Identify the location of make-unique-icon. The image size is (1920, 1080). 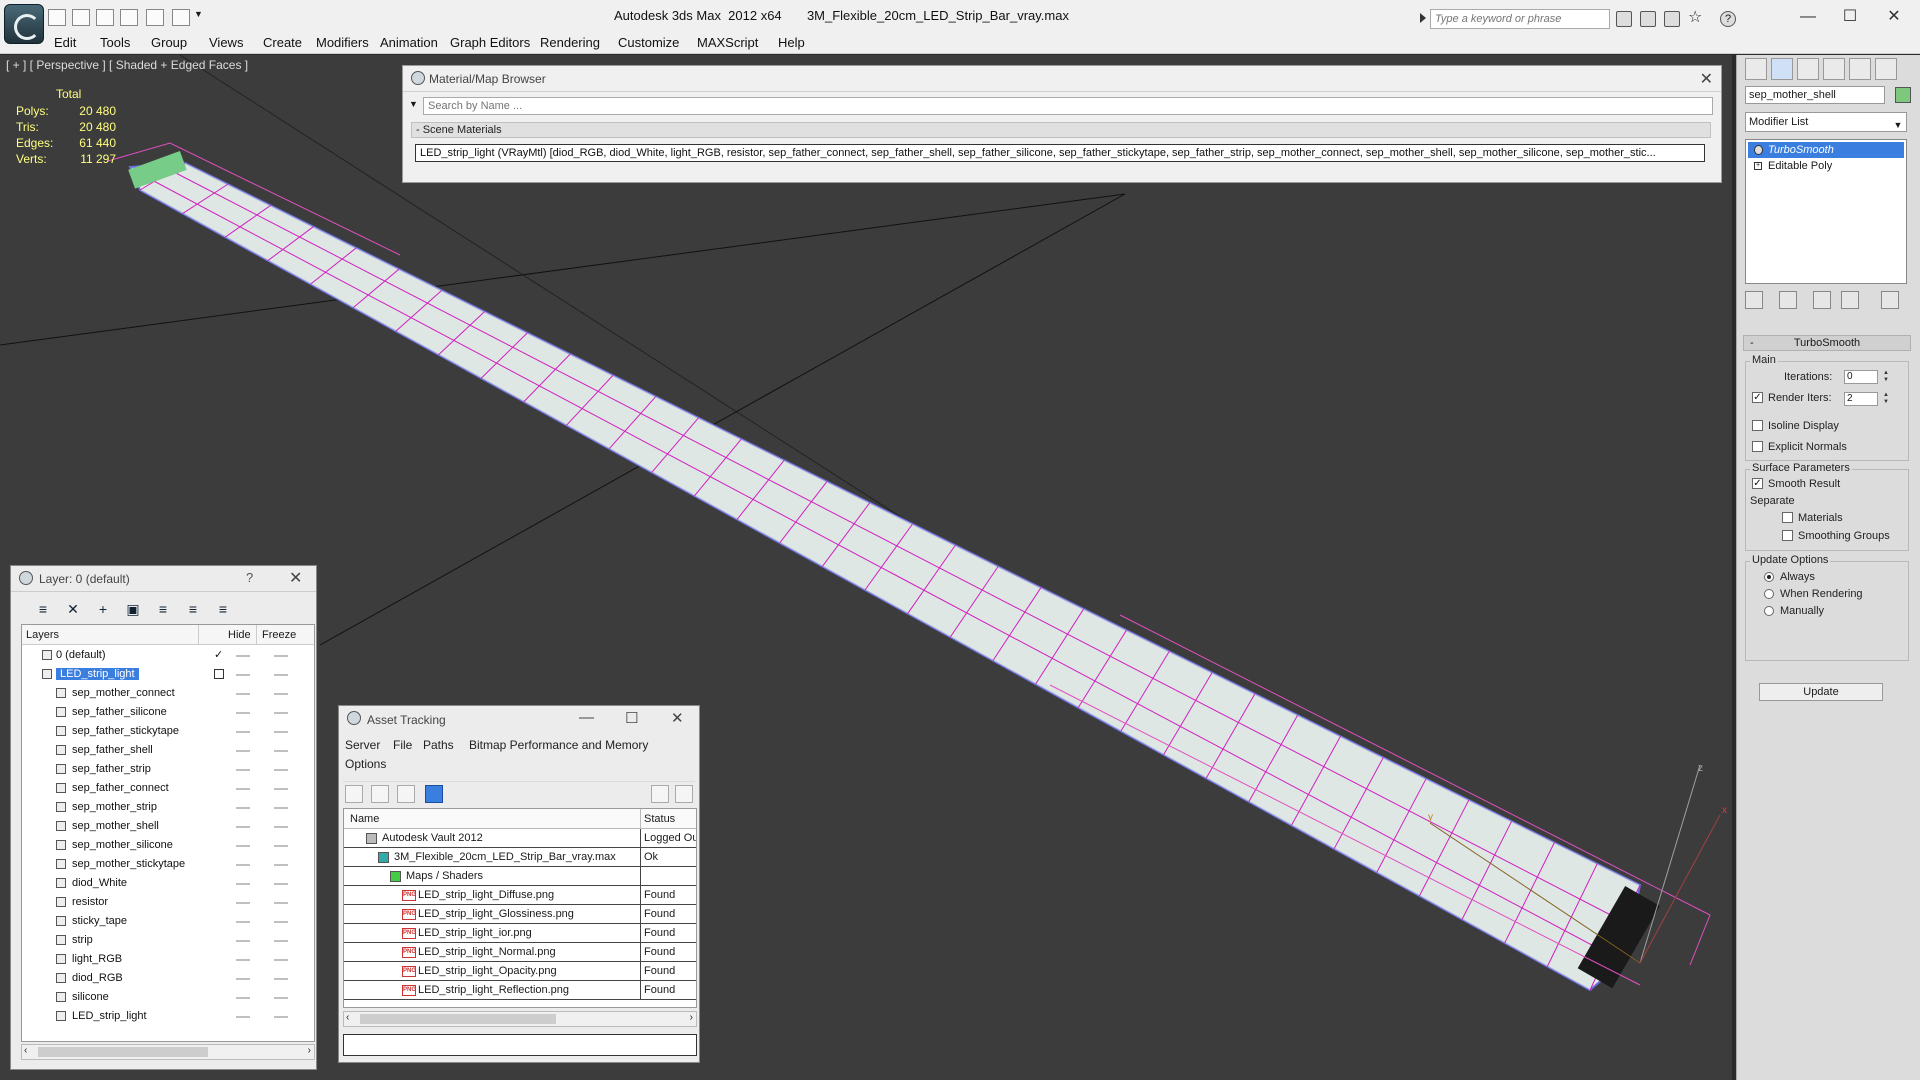
(1822, 300).